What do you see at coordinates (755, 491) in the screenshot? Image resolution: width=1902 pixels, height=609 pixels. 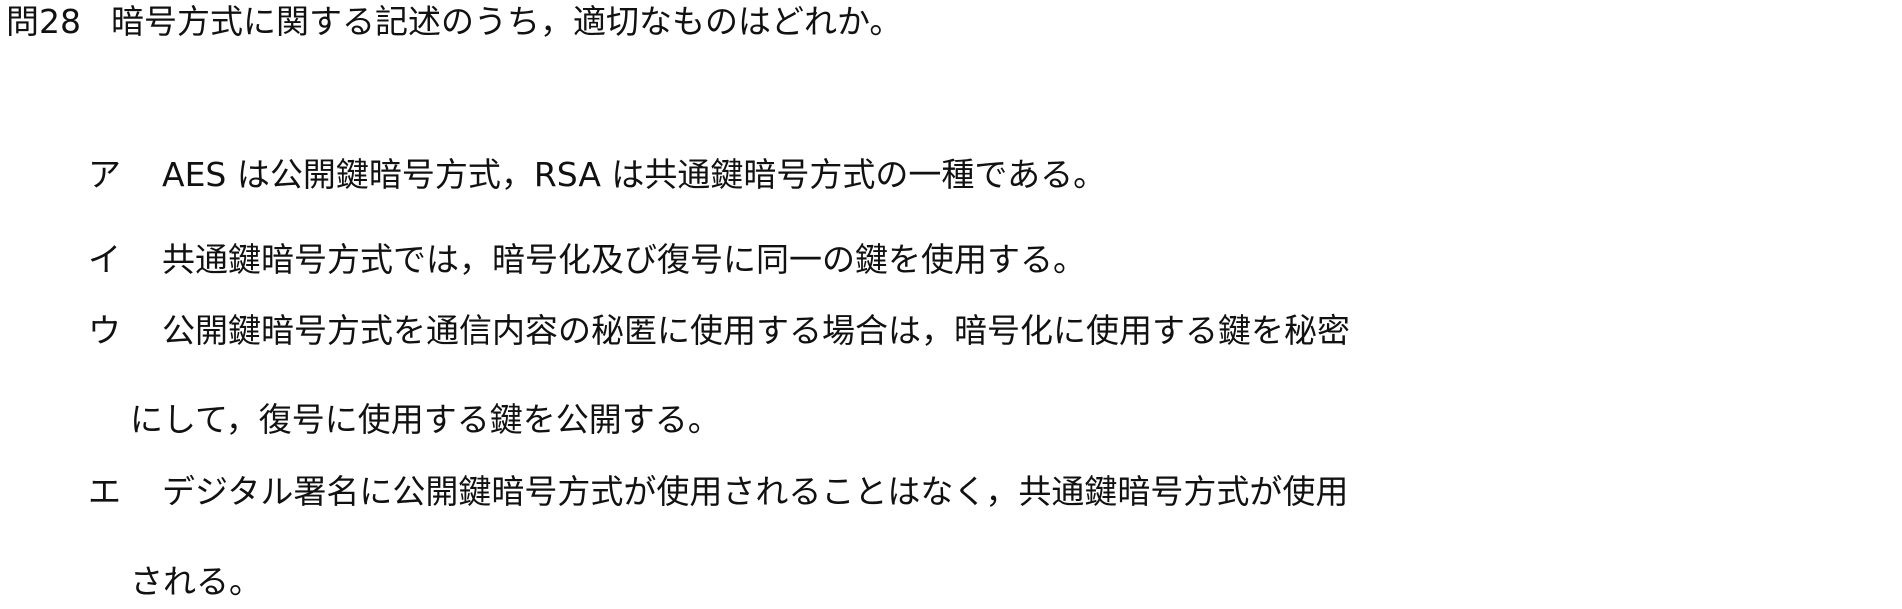 I see `choice-e-text-line1: デジタル署名に公開鍵暗号方式が使用されることはなく，共通鍵暗号方式が使用` at bounding box center [755, 491].